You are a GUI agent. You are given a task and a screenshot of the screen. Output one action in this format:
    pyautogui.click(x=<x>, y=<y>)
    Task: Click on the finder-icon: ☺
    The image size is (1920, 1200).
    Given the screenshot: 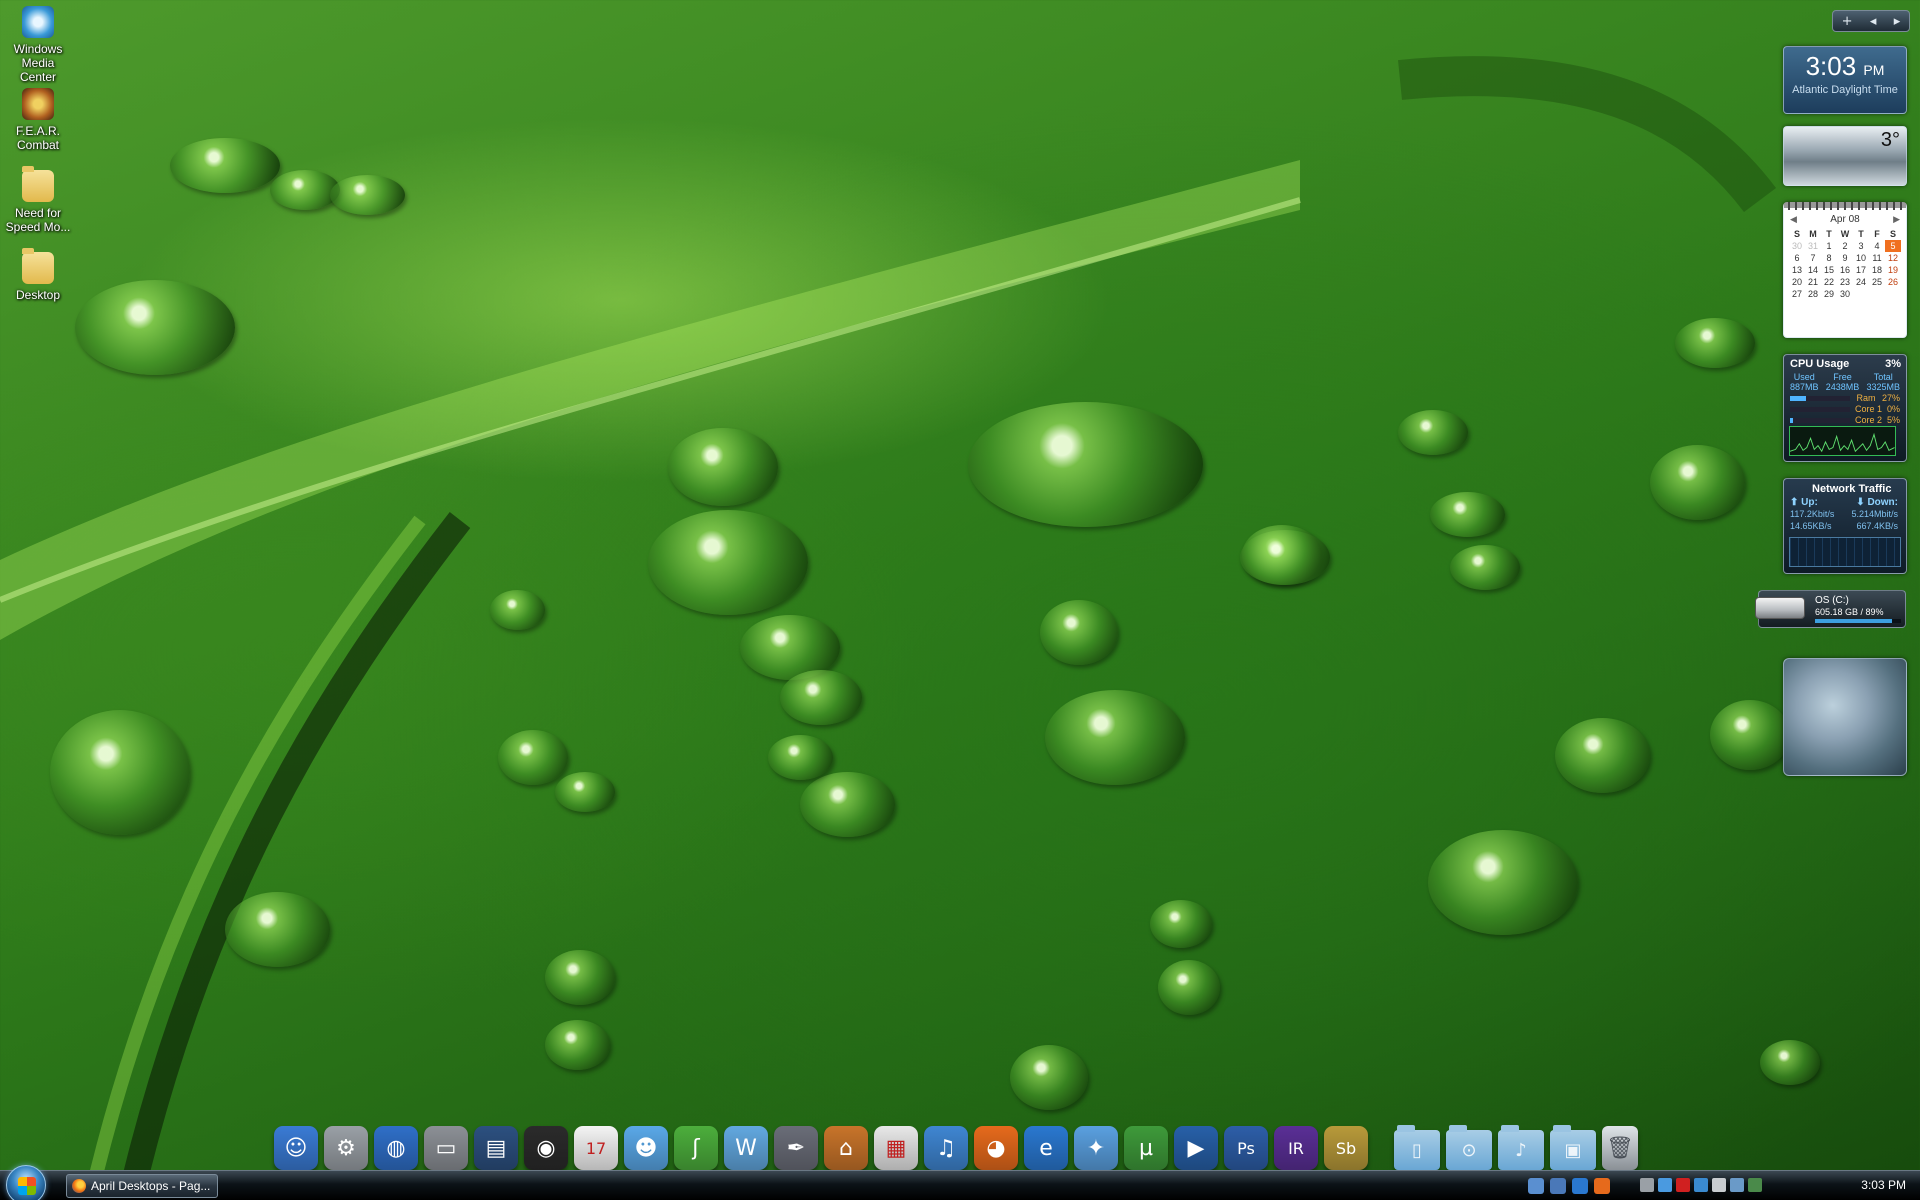 What is the action you would take?
    pyautogui.click(x=296, y=1148)
    